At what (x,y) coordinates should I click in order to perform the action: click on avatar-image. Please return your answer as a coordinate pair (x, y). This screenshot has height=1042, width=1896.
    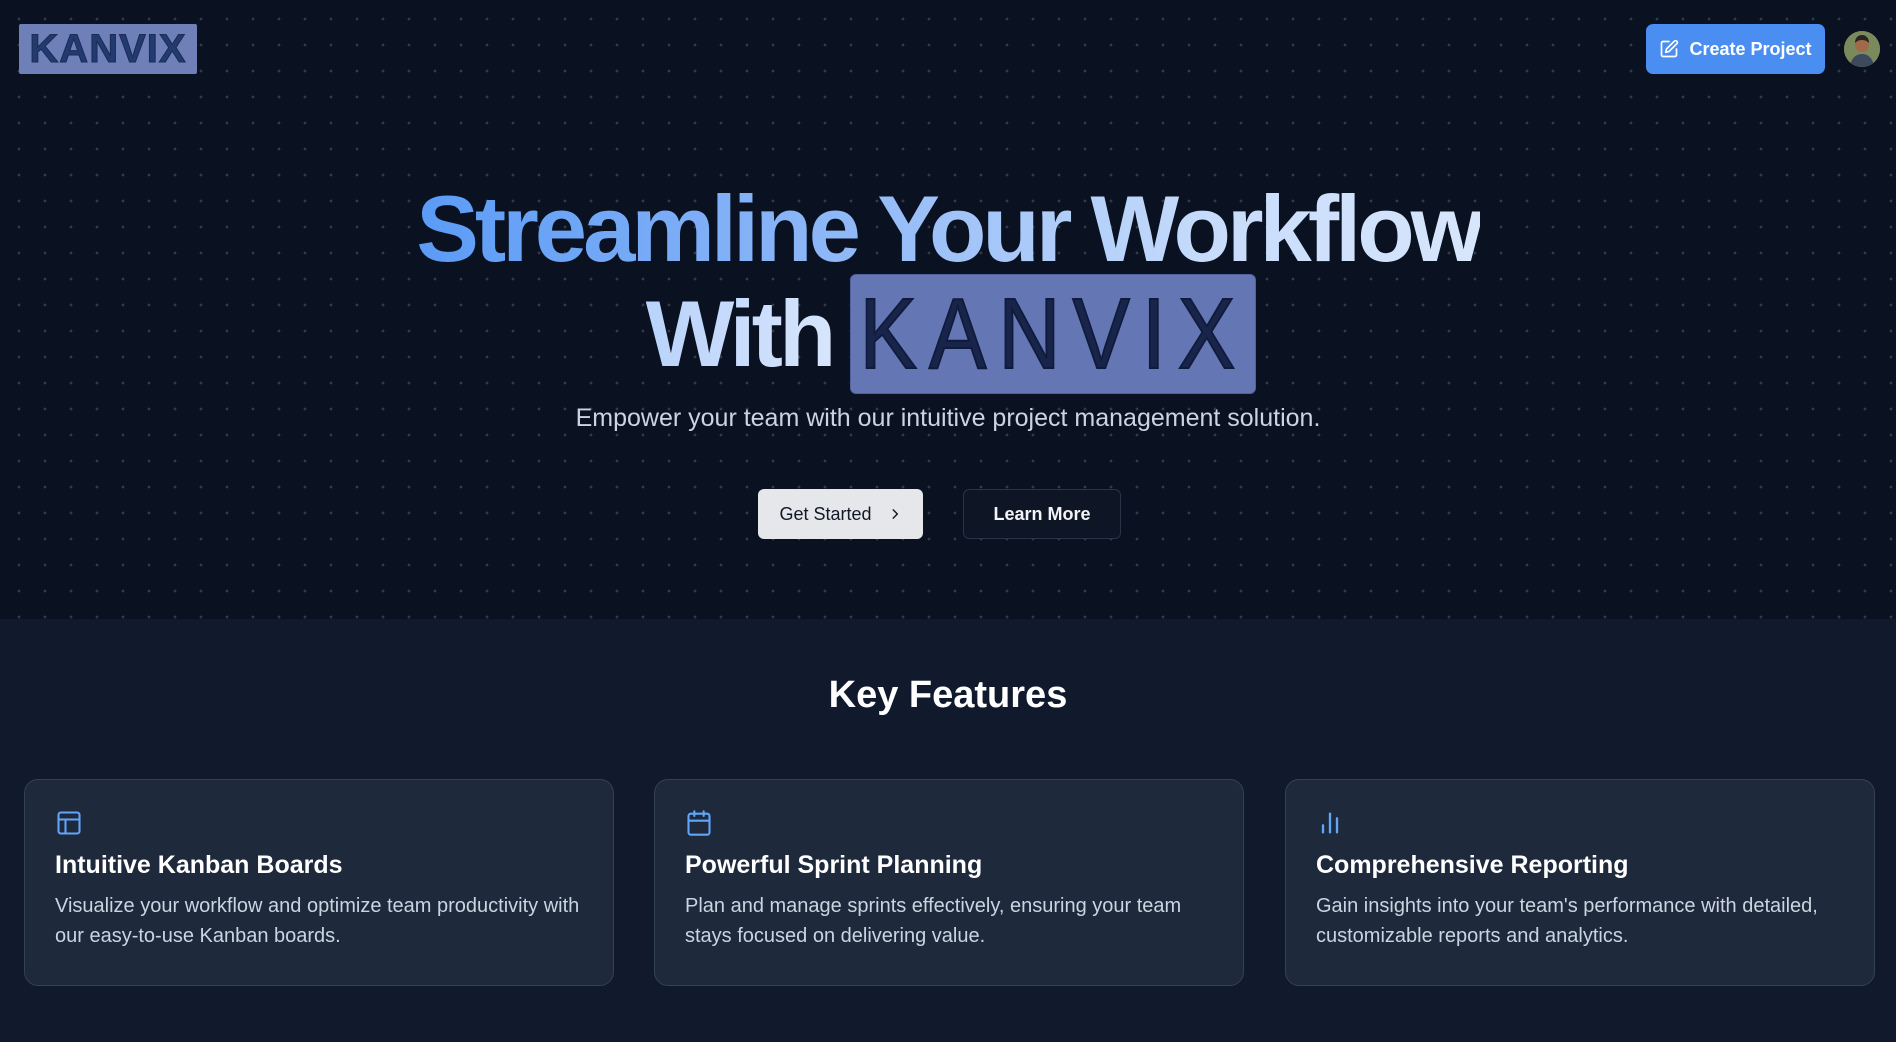
    Looking at the image, I should click on (1862, 49).